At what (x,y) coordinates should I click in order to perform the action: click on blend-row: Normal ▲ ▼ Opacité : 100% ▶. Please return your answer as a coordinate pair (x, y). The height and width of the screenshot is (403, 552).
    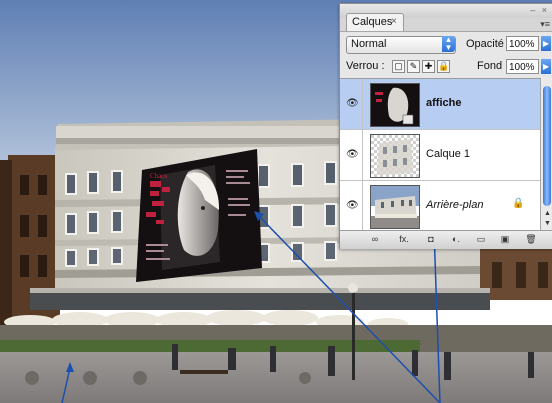
    Looking at the image, I should click on (446, 44).